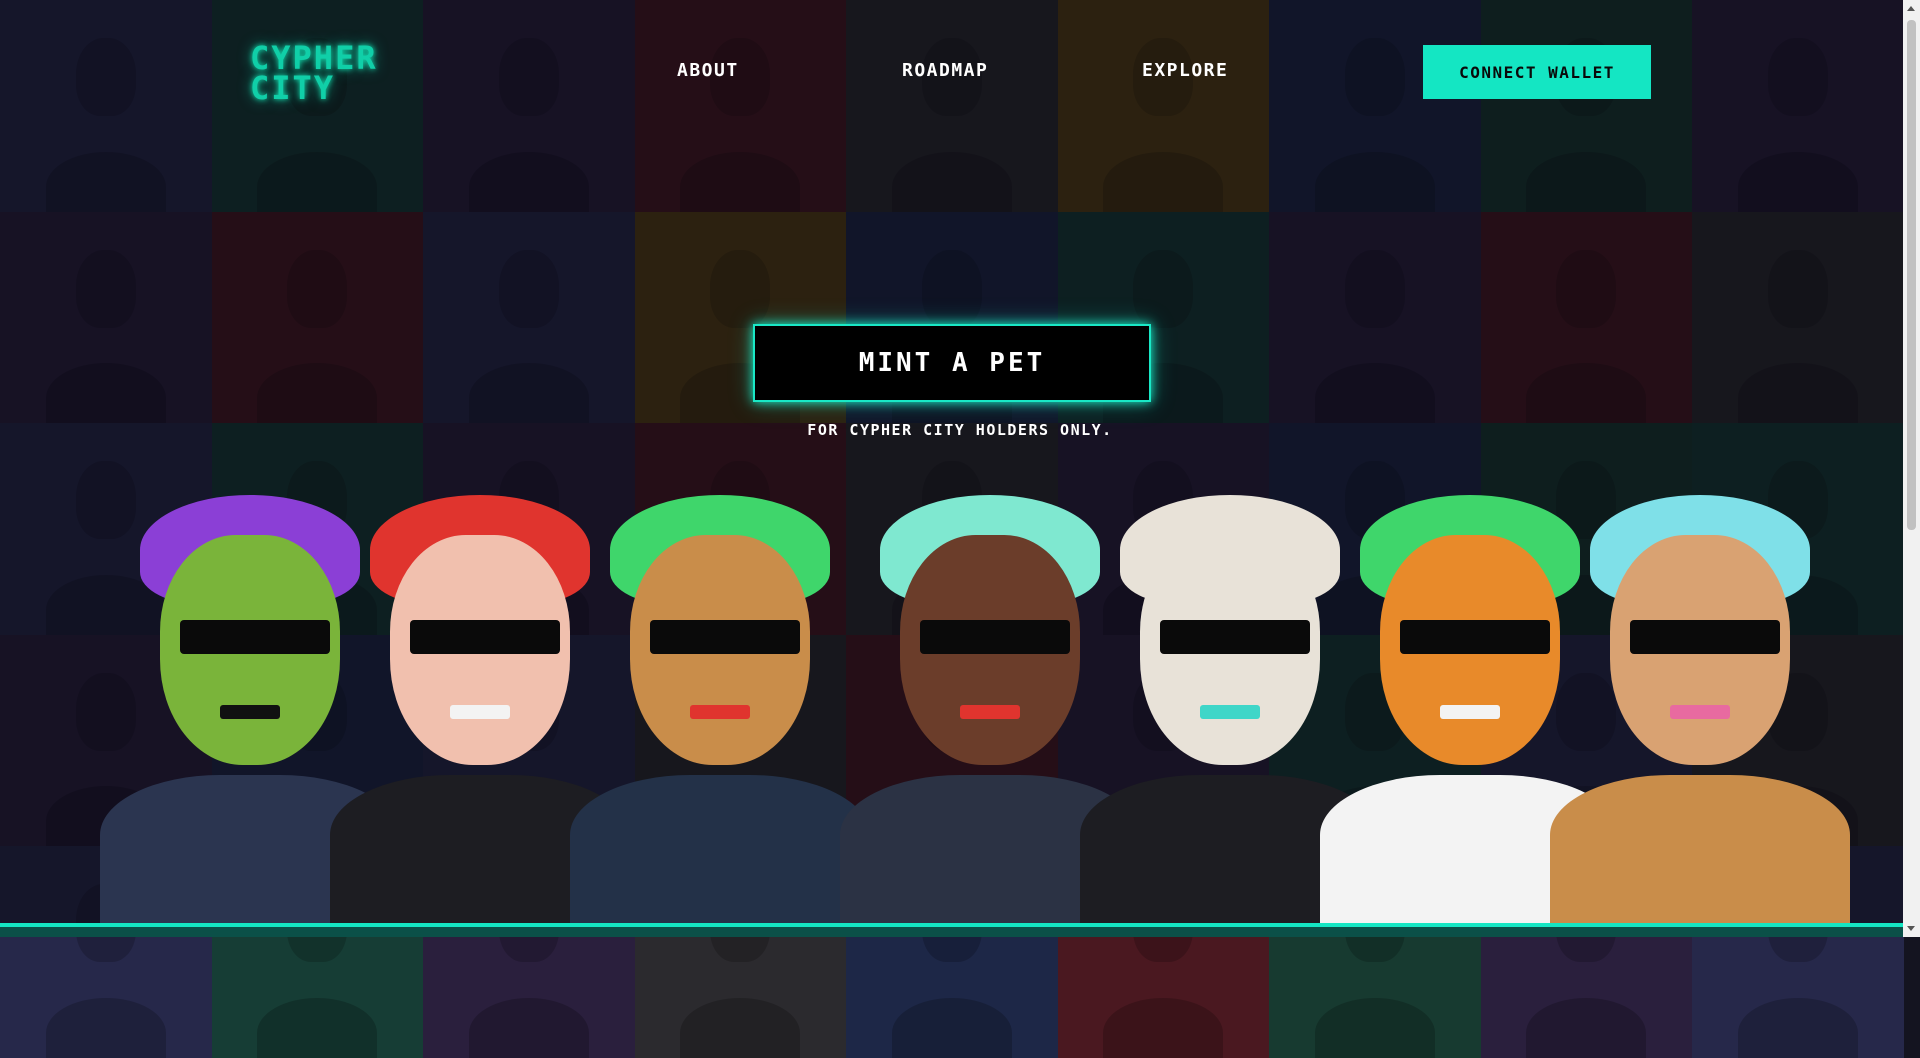 The height and width of the screenshot is (1058, 1920). I want to click on holders-only-note: FOR CYPHER CITY HOLDERS ONLY., so click(960, 430).